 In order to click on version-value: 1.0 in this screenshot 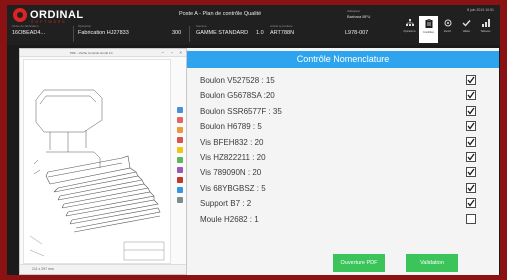, I will do `click(260, 33)`.